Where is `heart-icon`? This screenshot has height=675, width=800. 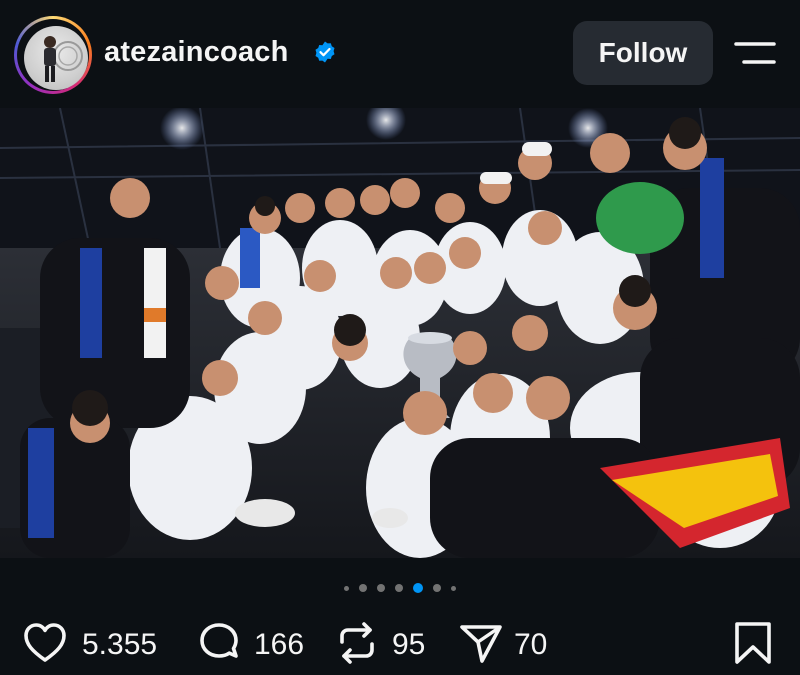
heart-icon is located at coordinates (45, 643).